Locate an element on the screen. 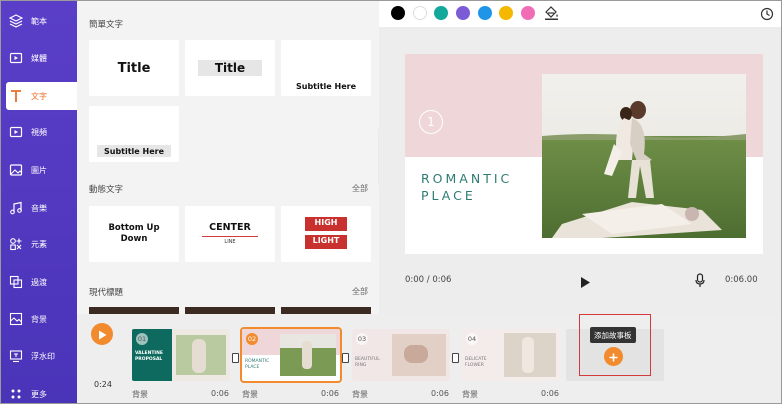 The image size is (782, 404). total-duration: 0:24 is located at coordinates (103, 384).